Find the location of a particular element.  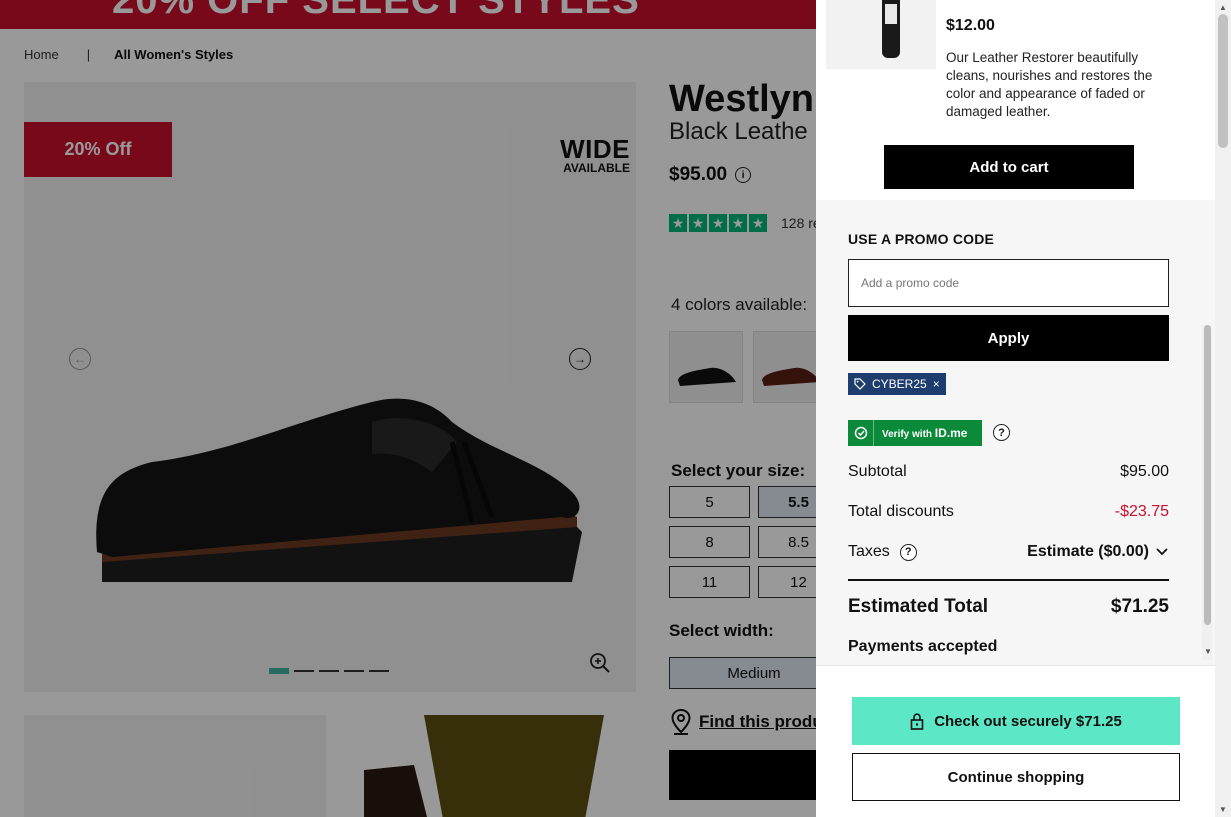

applied-coupon-chip: CYBER25 × is located at coordinates (897, 384).